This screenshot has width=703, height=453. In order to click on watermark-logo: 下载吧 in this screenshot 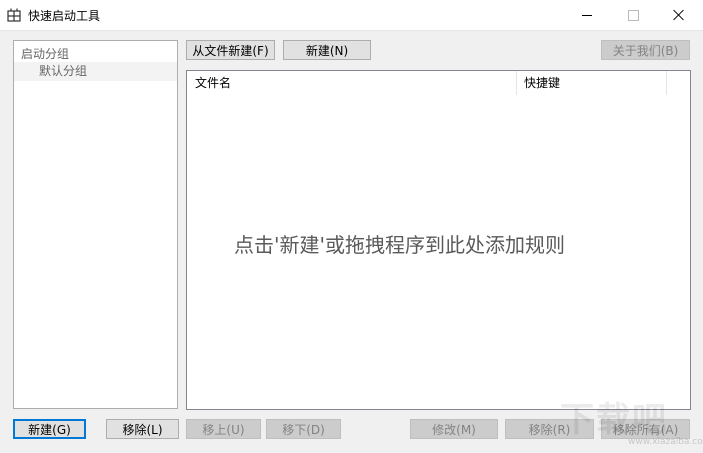, I will do `click(614, 420)`.